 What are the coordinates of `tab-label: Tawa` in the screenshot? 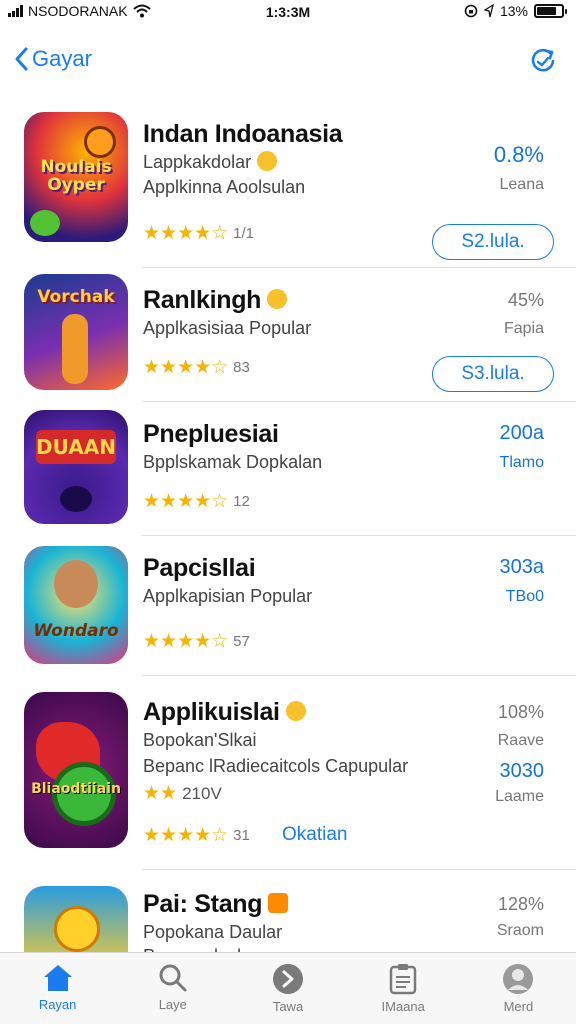 It's located at (288, 1006).